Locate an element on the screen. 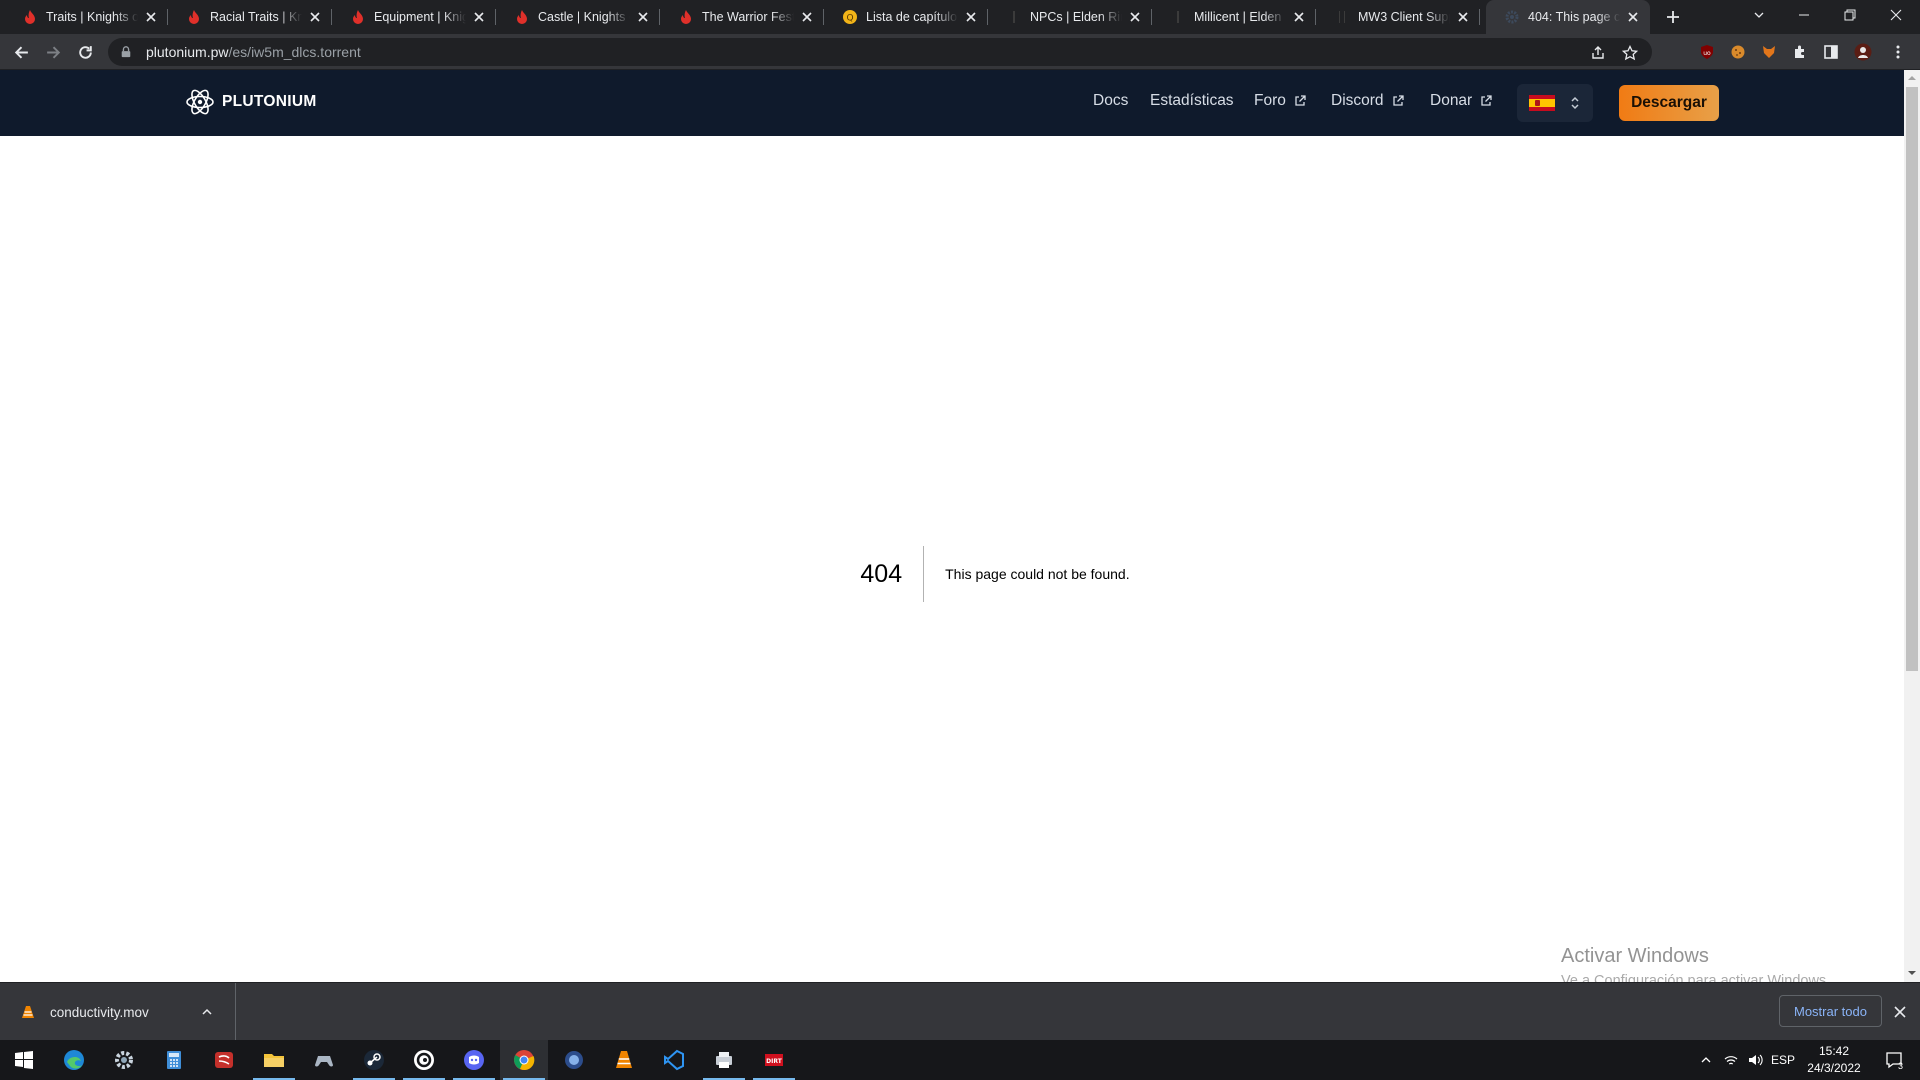 The width and height of the screenshot is (1920, 1080). plus-icon is located at coordinates (1673, 17).